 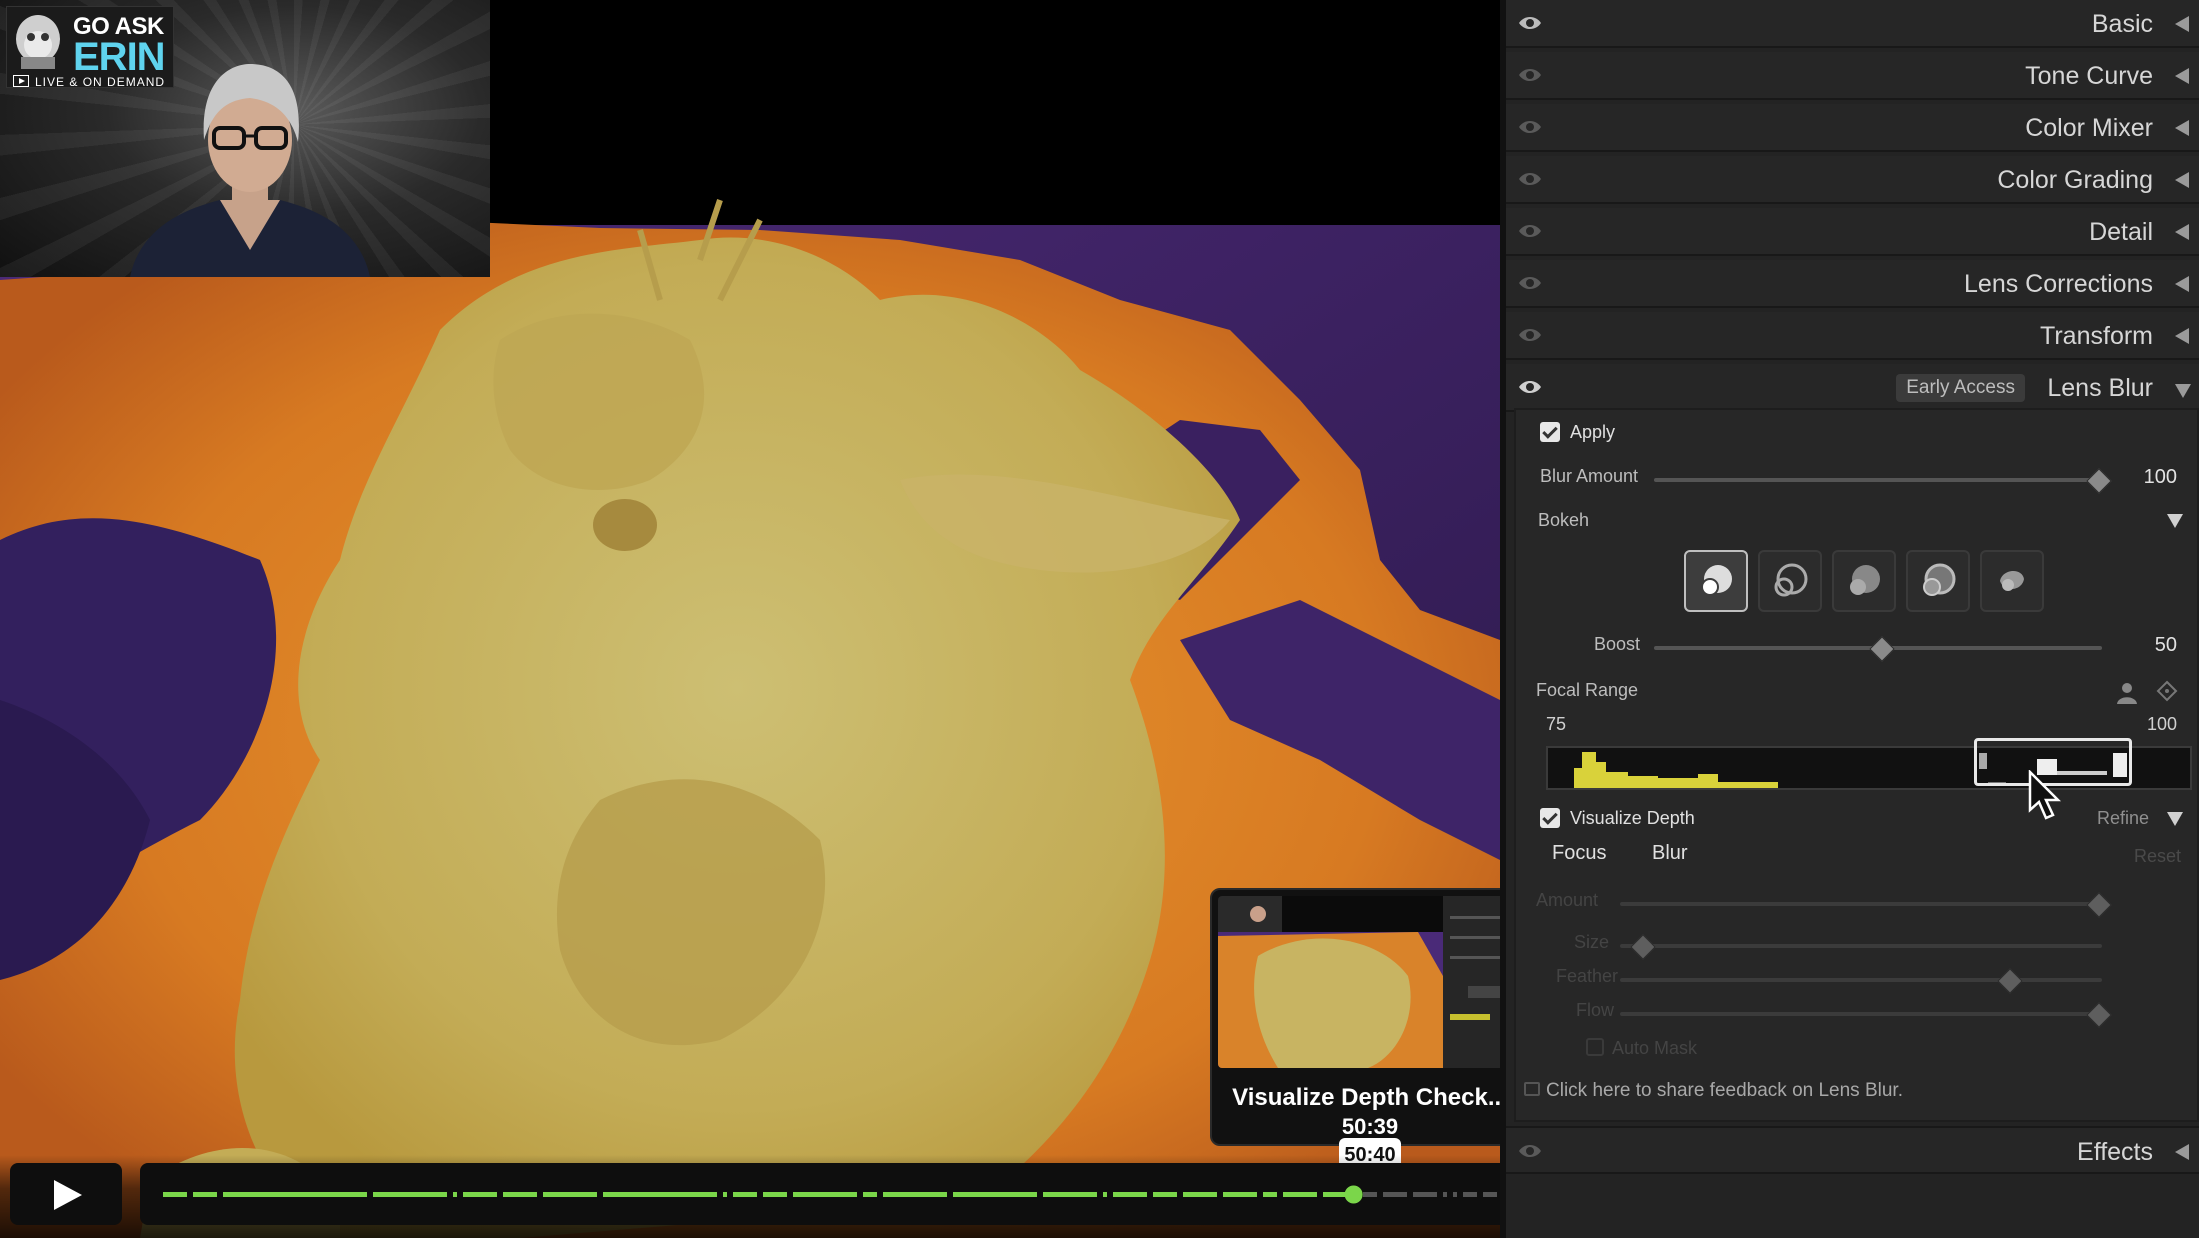 What do you see at coordinates (38, 42) in the screenshot?
I see `logo-mascot-icon` at bounding box center [38, 42].